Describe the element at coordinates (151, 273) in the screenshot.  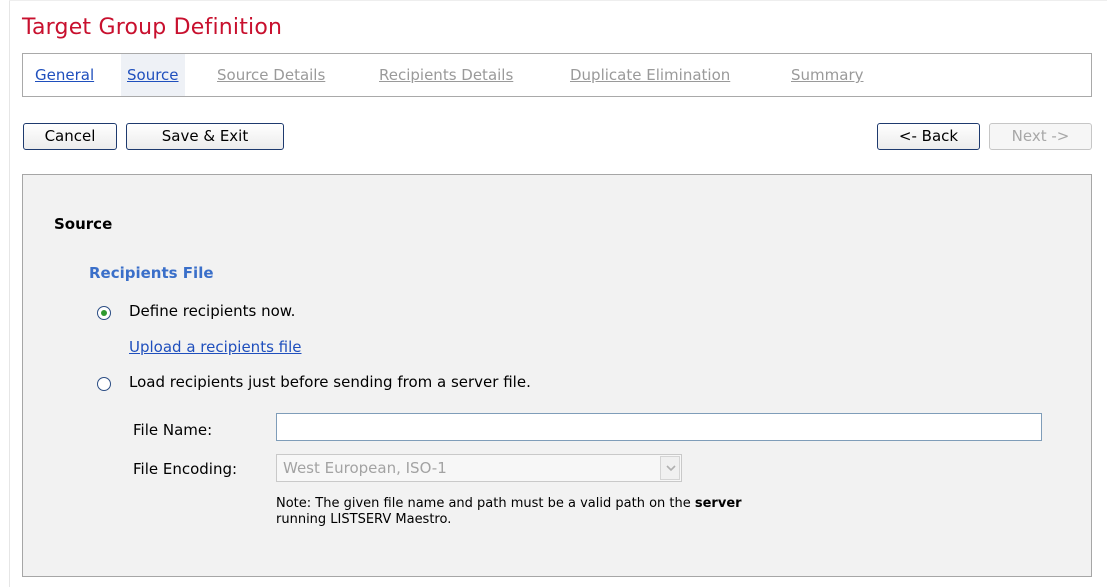
I see `recipients-file-heading: Recipients File` at that location.